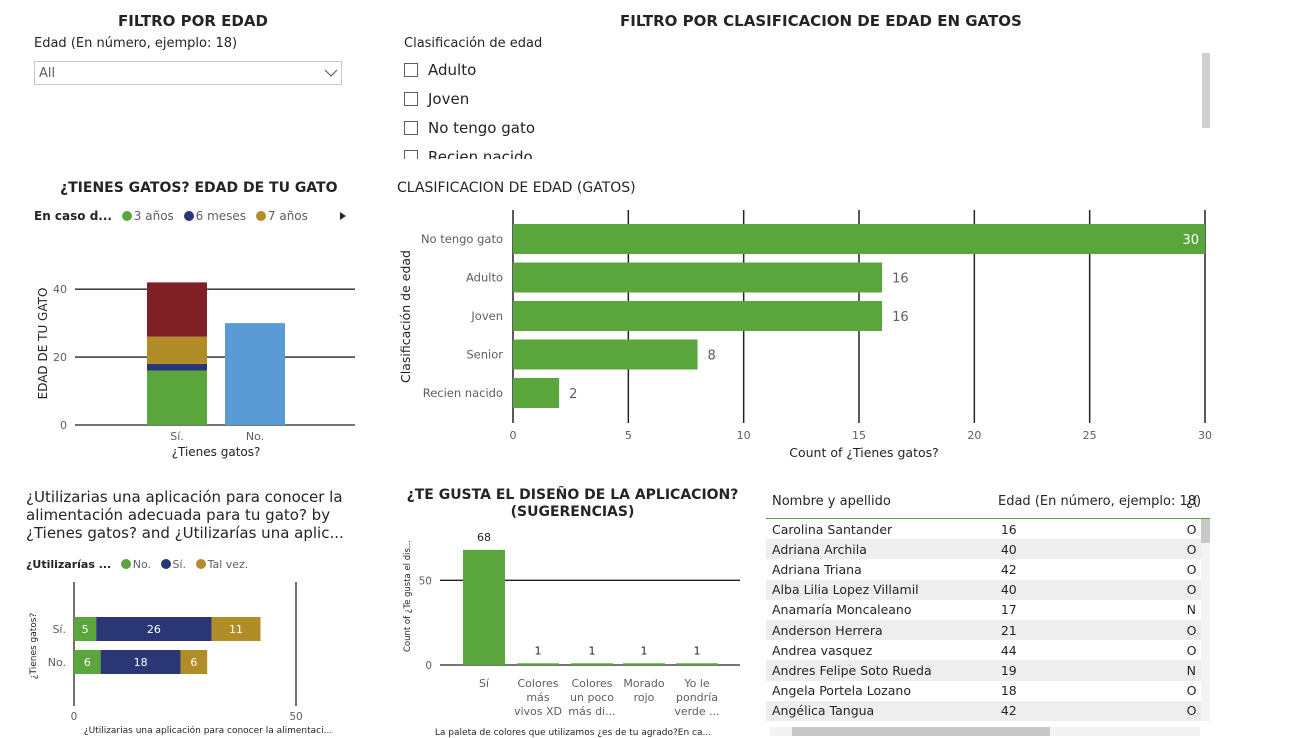  I want to click on x-tick-label: Sí., so click(177, 436).